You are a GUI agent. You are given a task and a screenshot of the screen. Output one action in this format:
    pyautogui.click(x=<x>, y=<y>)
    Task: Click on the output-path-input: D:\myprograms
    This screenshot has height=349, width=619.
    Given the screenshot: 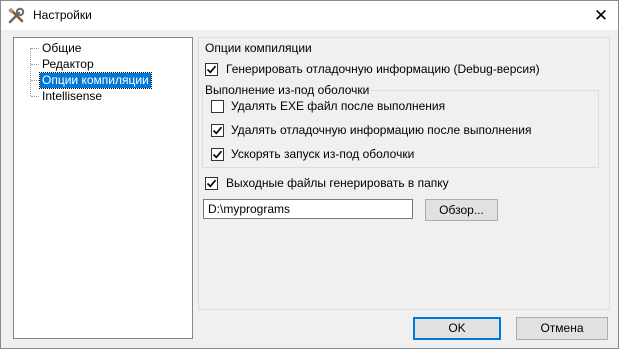 What is the action you would take?
    pyautogui.click(x=308, y=209)
    